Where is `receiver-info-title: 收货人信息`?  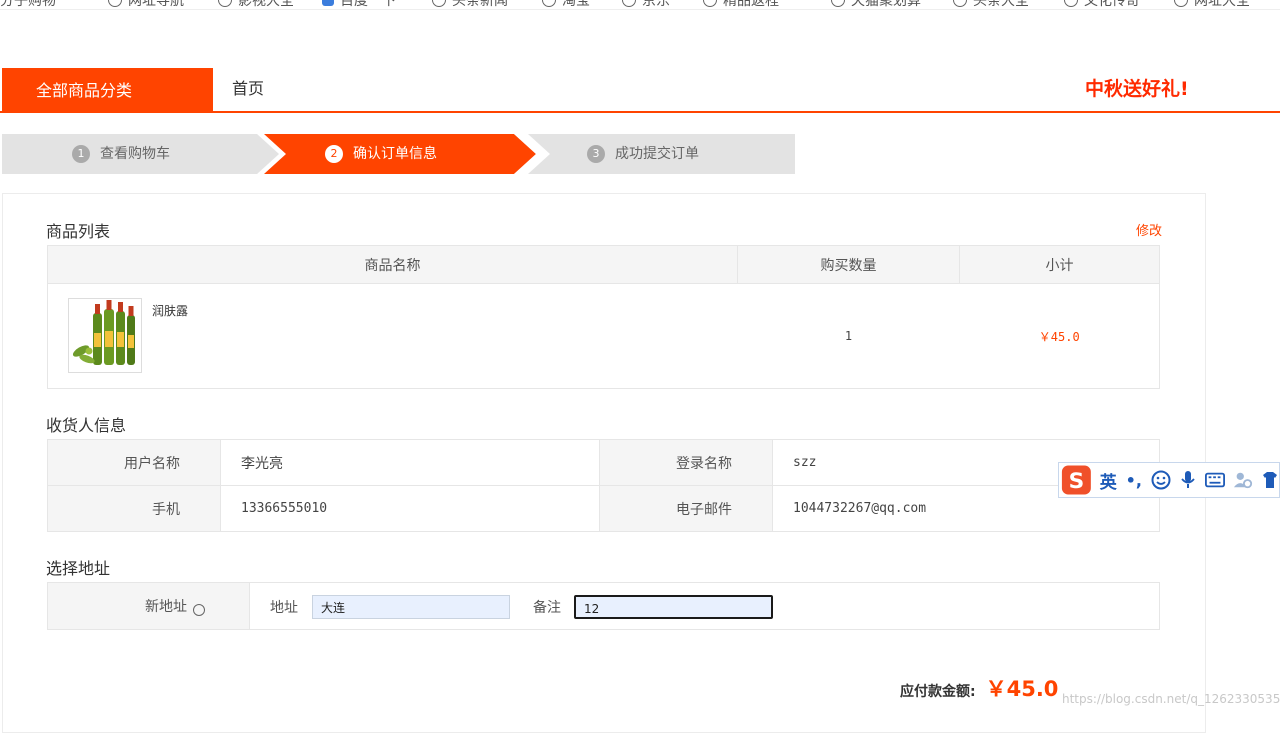
receiver-info-title: 收货人信息 is located at coordinates (86, 425).